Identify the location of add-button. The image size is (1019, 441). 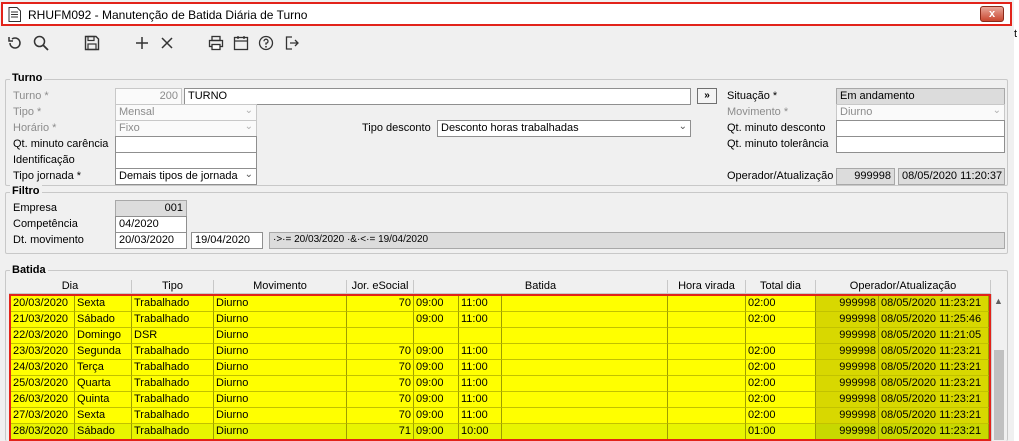
(142, 43).